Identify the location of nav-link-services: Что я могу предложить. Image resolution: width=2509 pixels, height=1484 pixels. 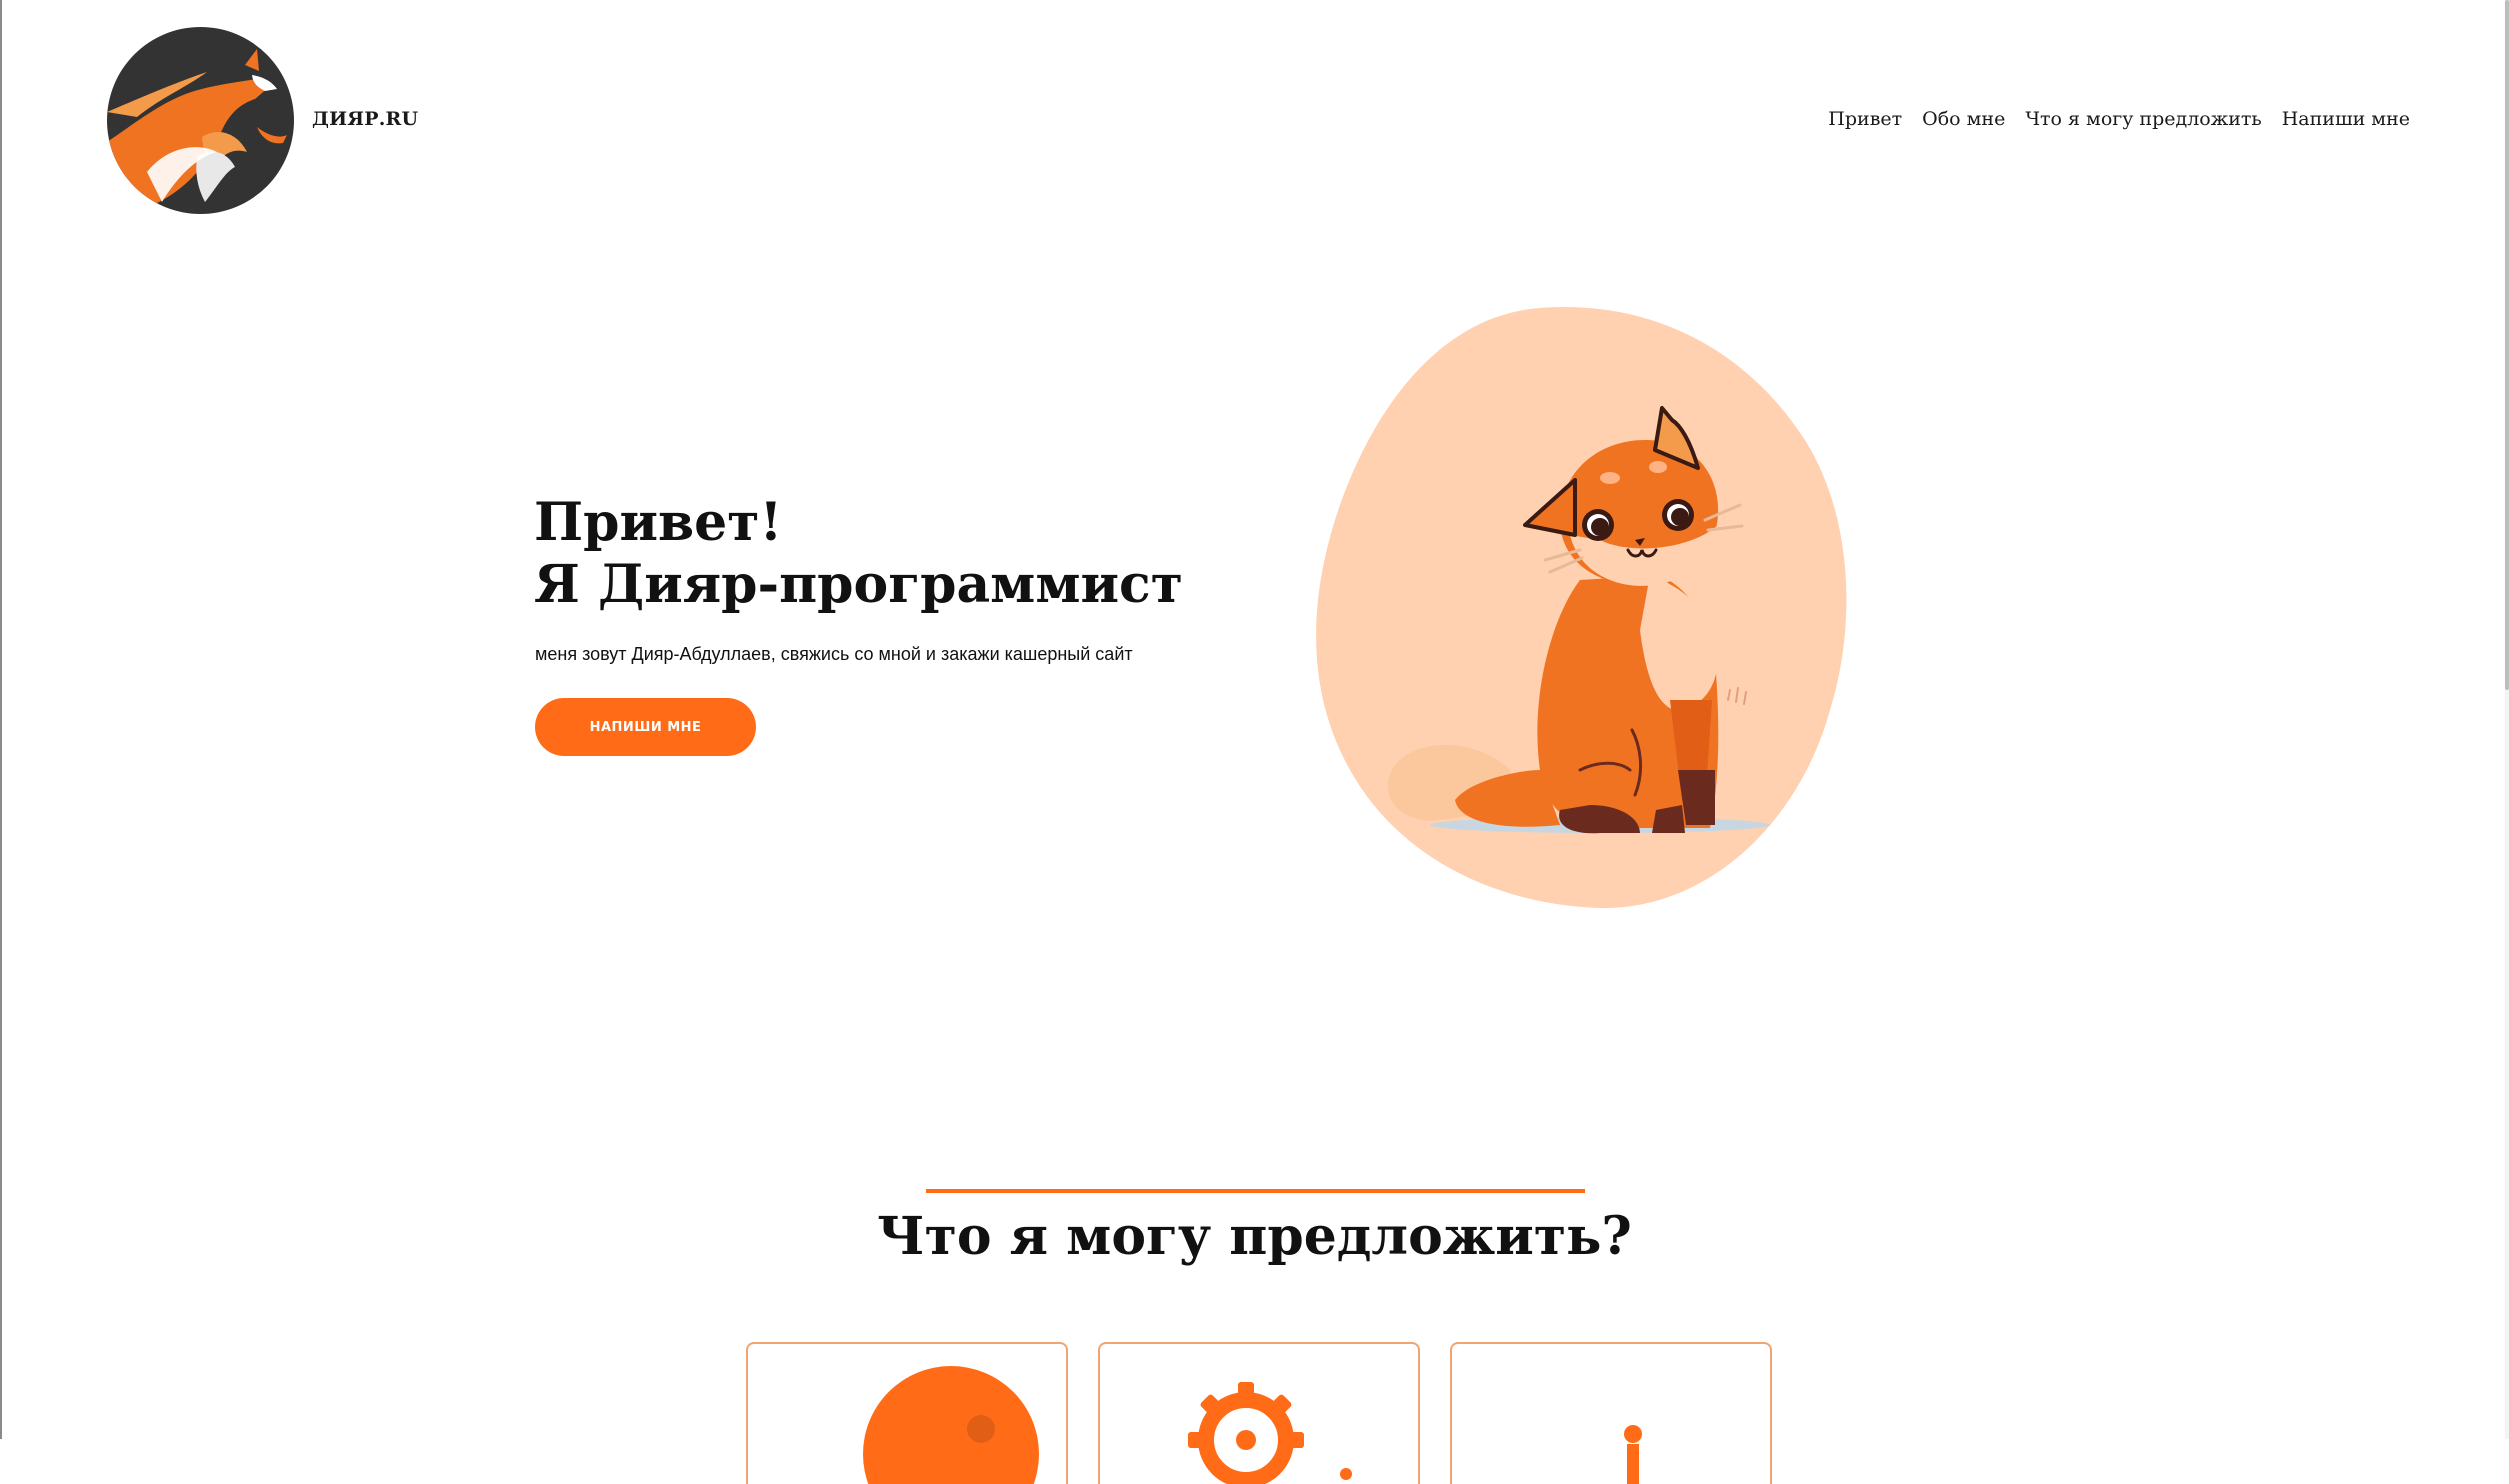
(2143, 119).